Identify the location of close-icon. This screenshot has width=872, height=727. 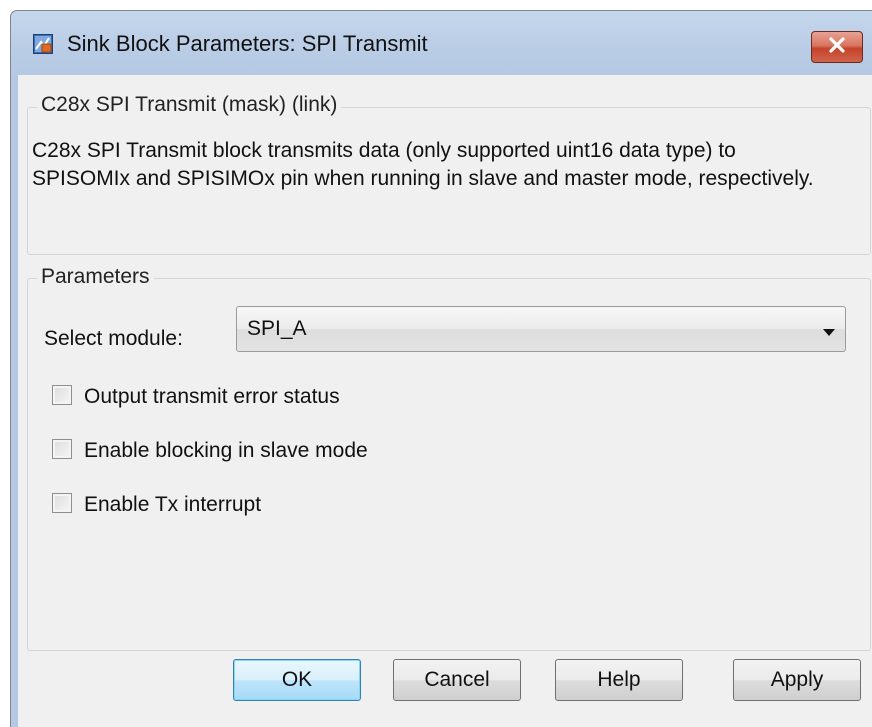
(837, 47).